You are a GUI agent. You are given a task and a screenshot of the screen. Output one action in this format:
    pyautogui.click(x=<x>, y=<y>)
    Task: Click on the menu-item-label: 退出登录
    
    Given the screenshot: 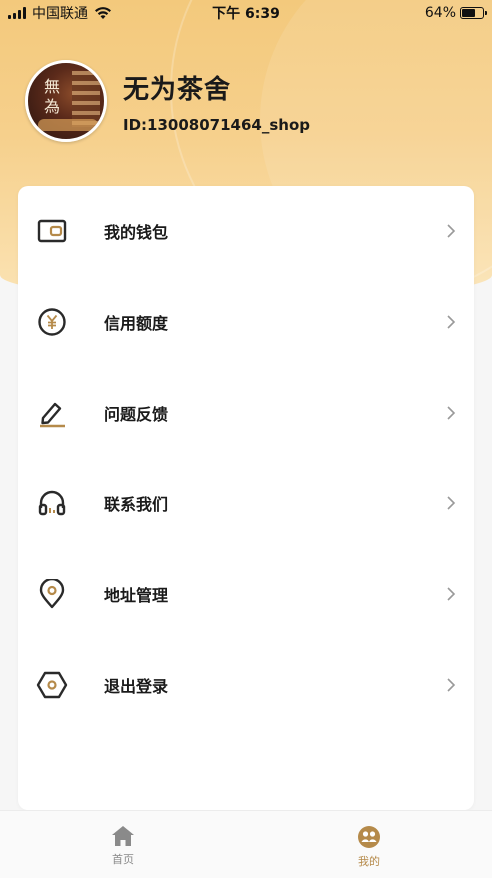 What is the action you would take?
    pyautogui.click(x=136, y=686)
    